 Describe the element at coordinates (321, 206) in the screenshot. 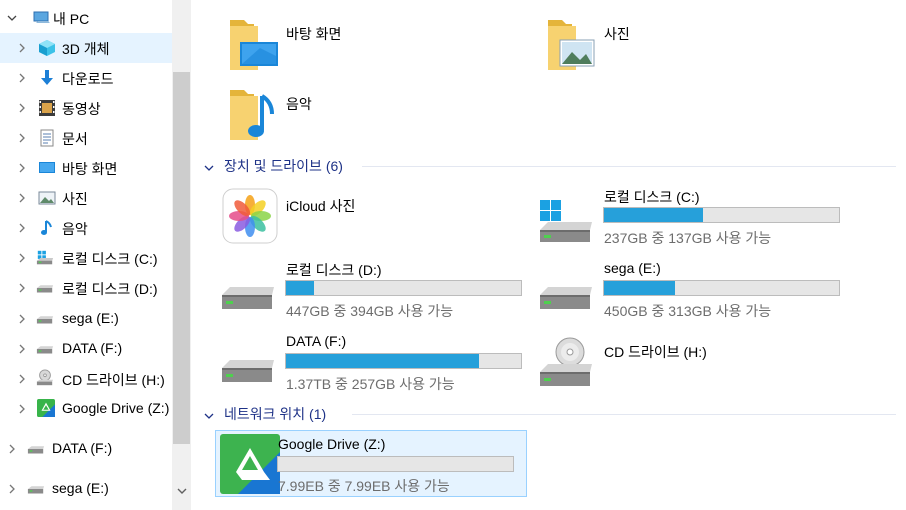

I see `device-name: iCloud 사진` at that location.